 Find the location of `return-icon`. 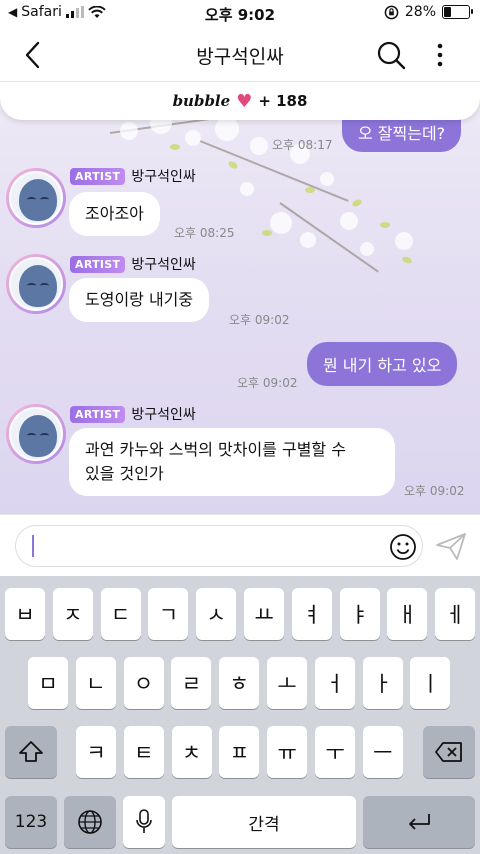

return-icon is located at coordinates (419, 822).